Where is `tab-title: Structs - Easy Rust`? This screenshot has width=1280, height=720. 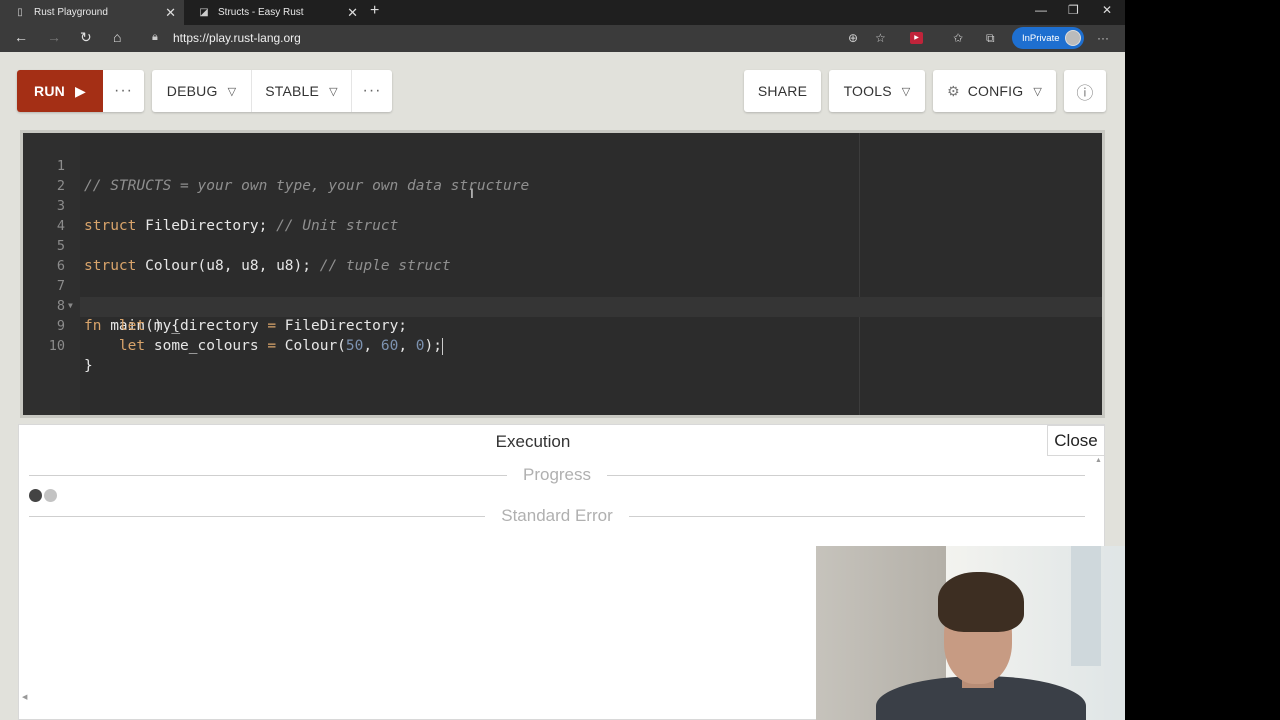
tab-title: Structs - Easy Rust is located at coordinates (261, 12).